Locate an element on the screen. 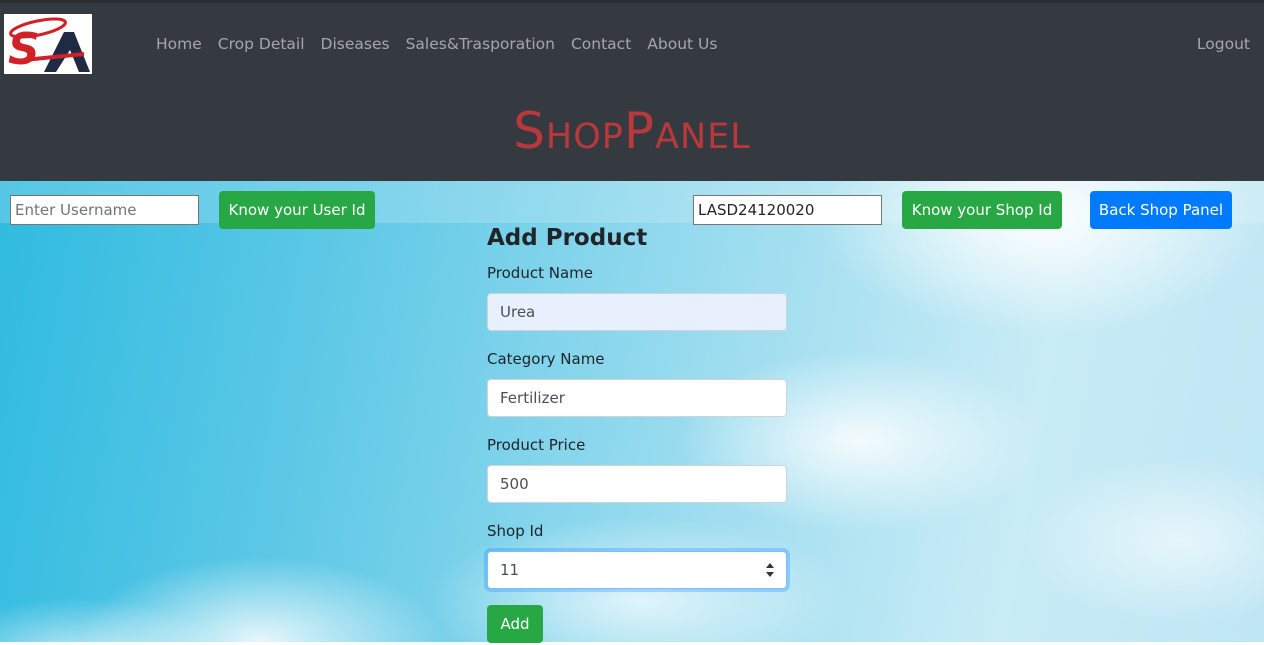  form-title: Add Product is located at coordinates (567, 238).